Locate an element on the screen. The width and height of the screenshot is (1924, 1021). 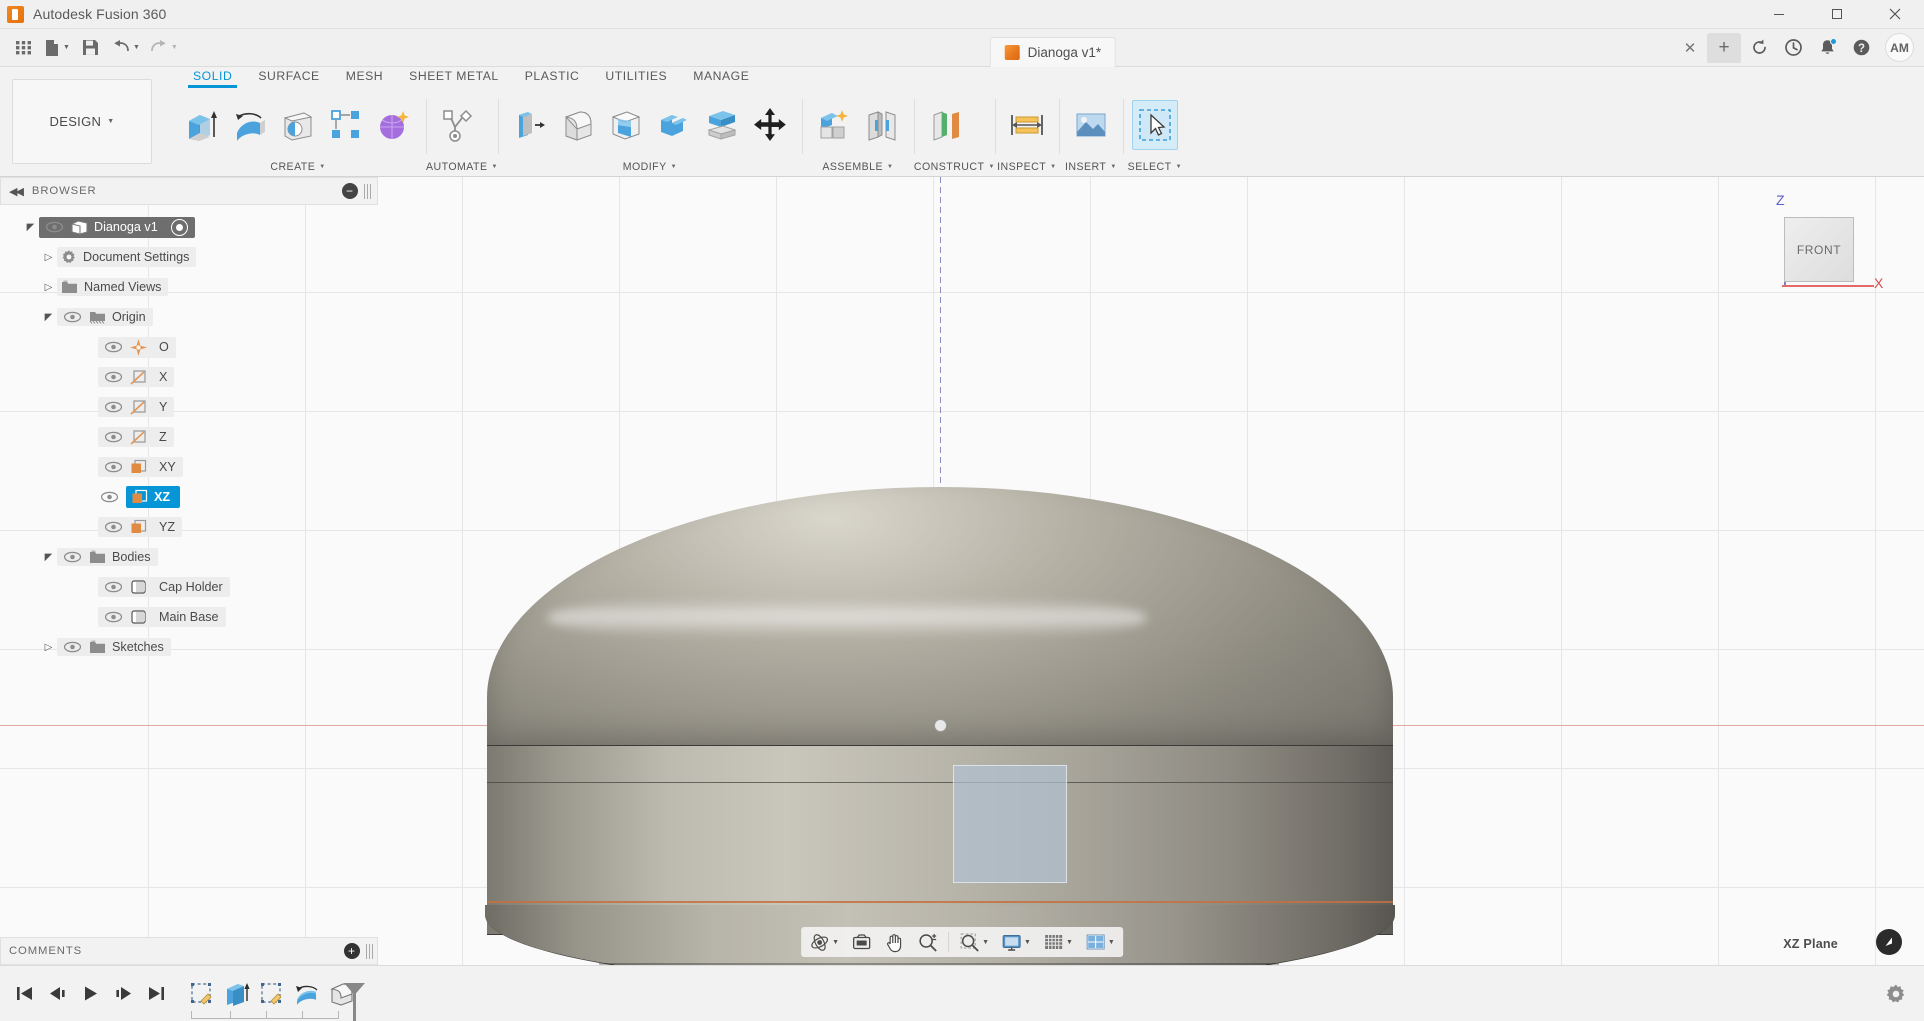
fillet-tool is located at coordinates (578, 125).